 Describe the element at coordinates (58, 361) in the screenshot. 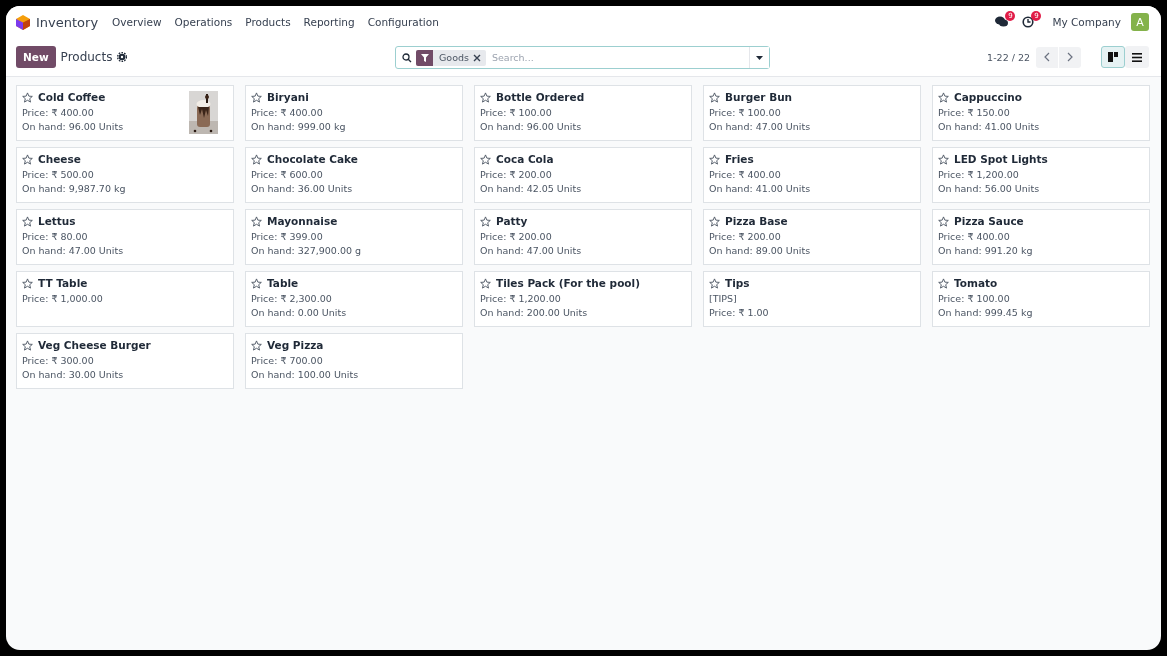

I see `product-detail: Price: ₹ 300.00` at that location.